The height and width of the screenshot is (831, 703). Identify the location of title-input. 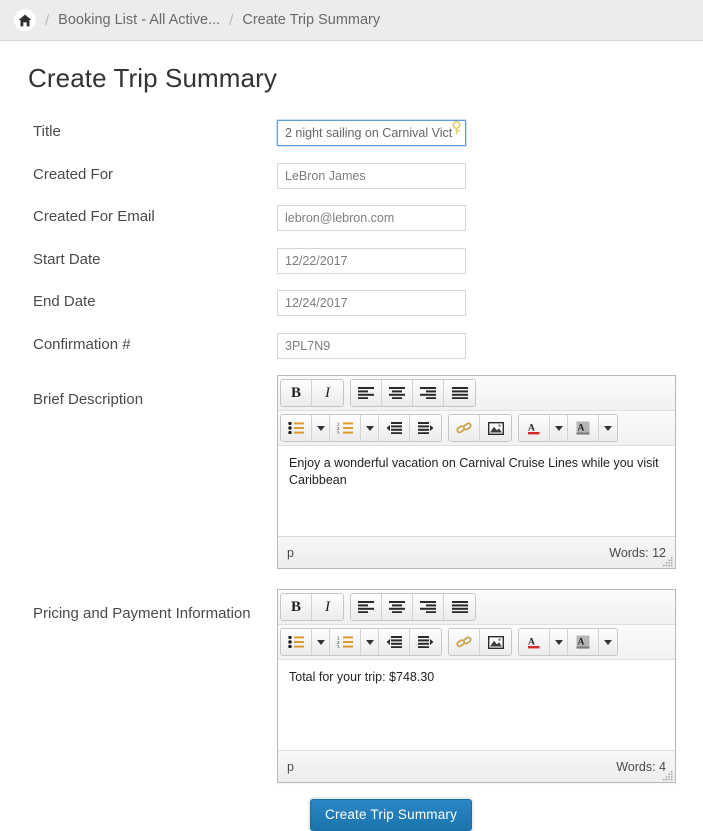
(371, 133).